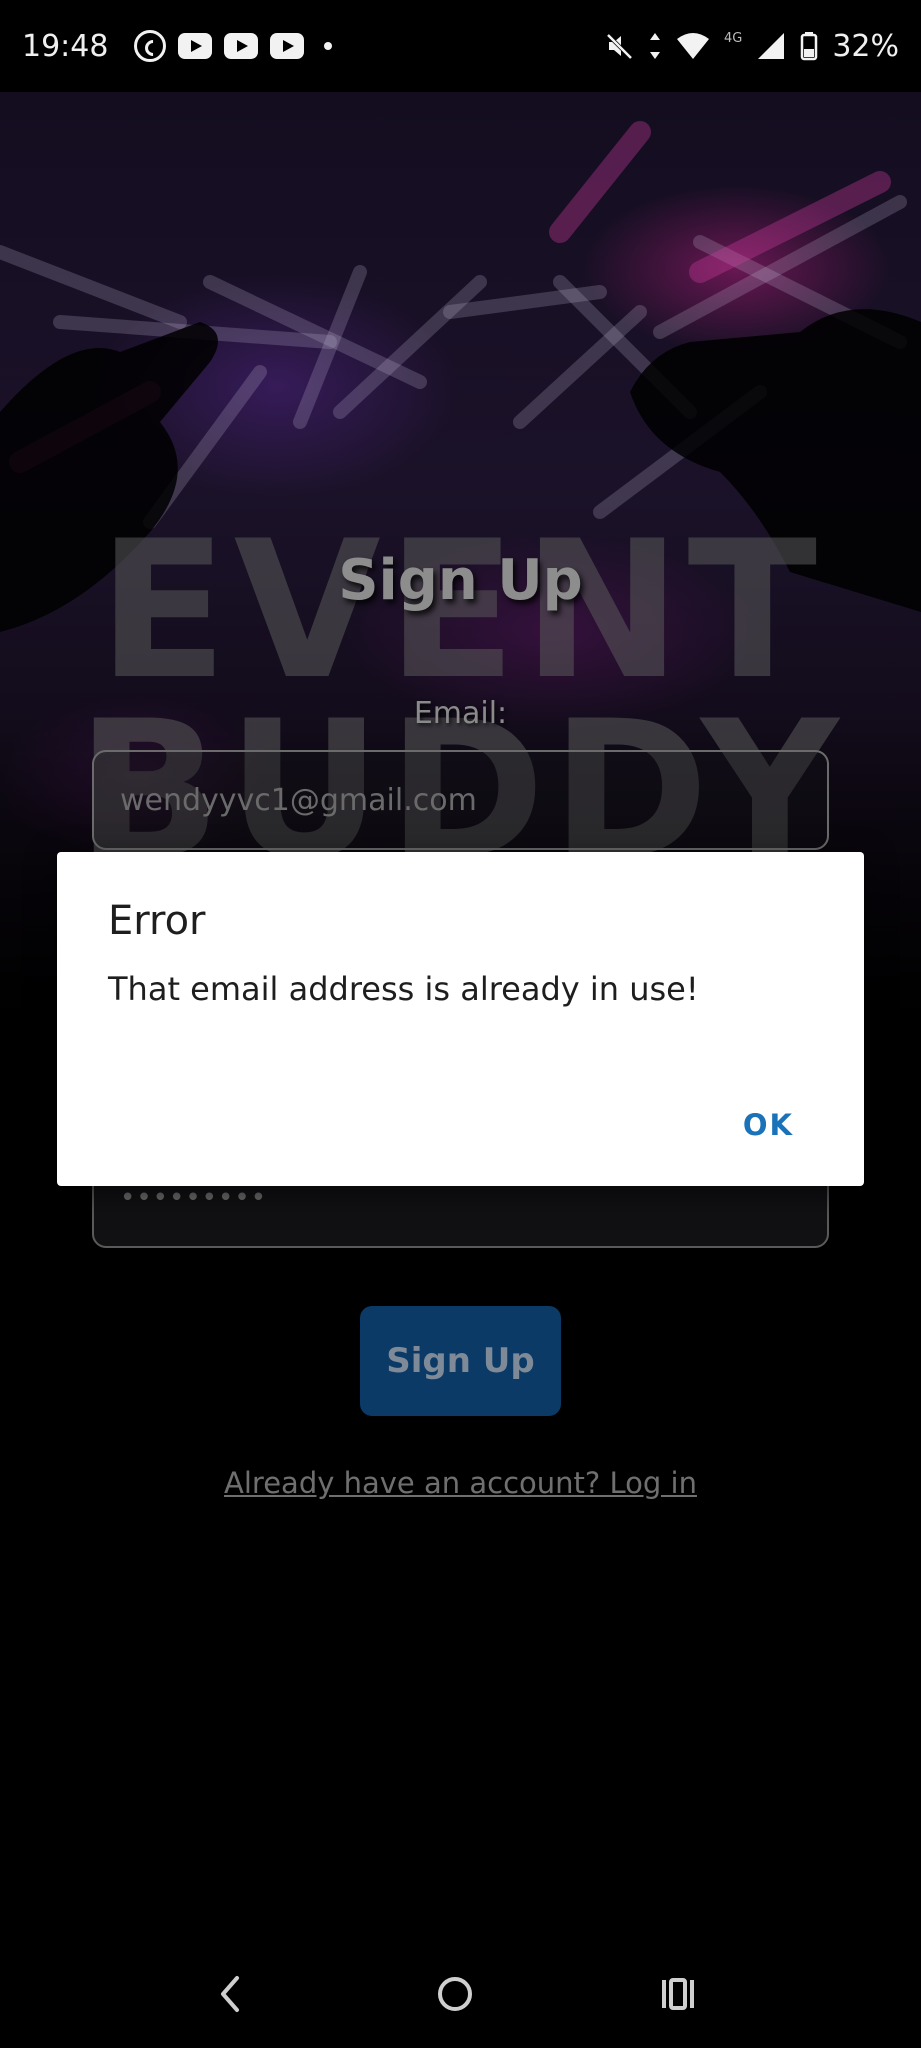  I want to click on network-type-label: 4G, so click(733, 38).